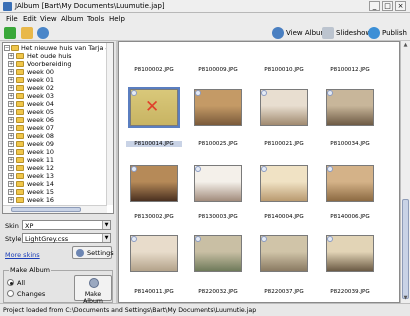  Describe the element at coordinates (58, 144) in the screenshot. I see `tree-item: + week 09` at that location.